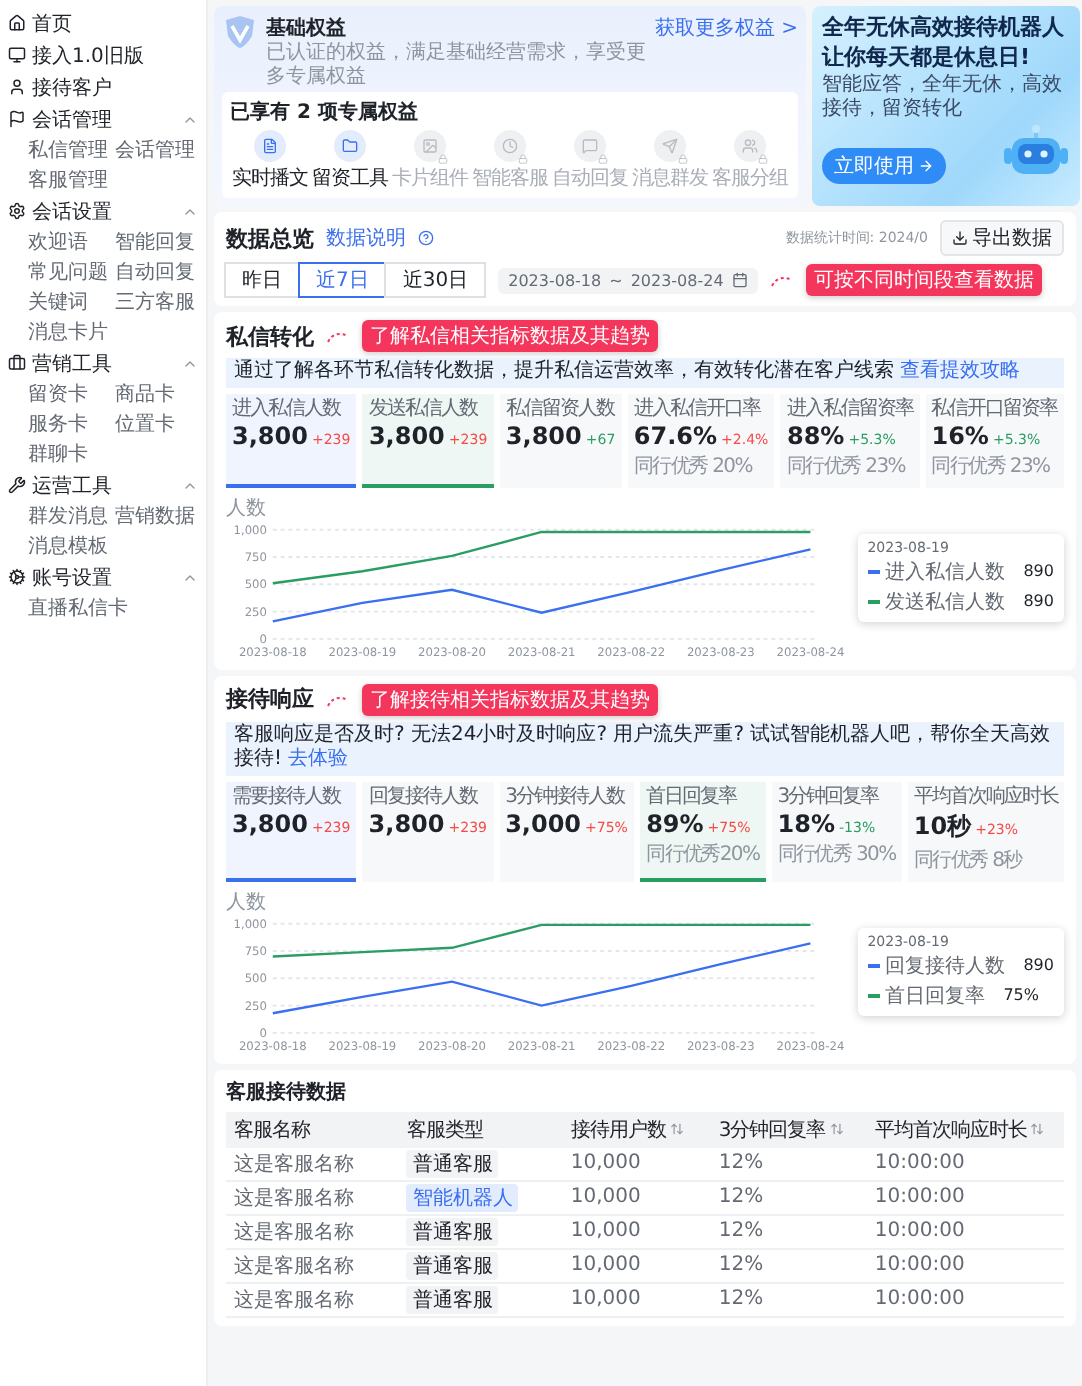 The image size is (1082, 1386). I want to click on sidebar-item: 运营工具, so click(103, 485).